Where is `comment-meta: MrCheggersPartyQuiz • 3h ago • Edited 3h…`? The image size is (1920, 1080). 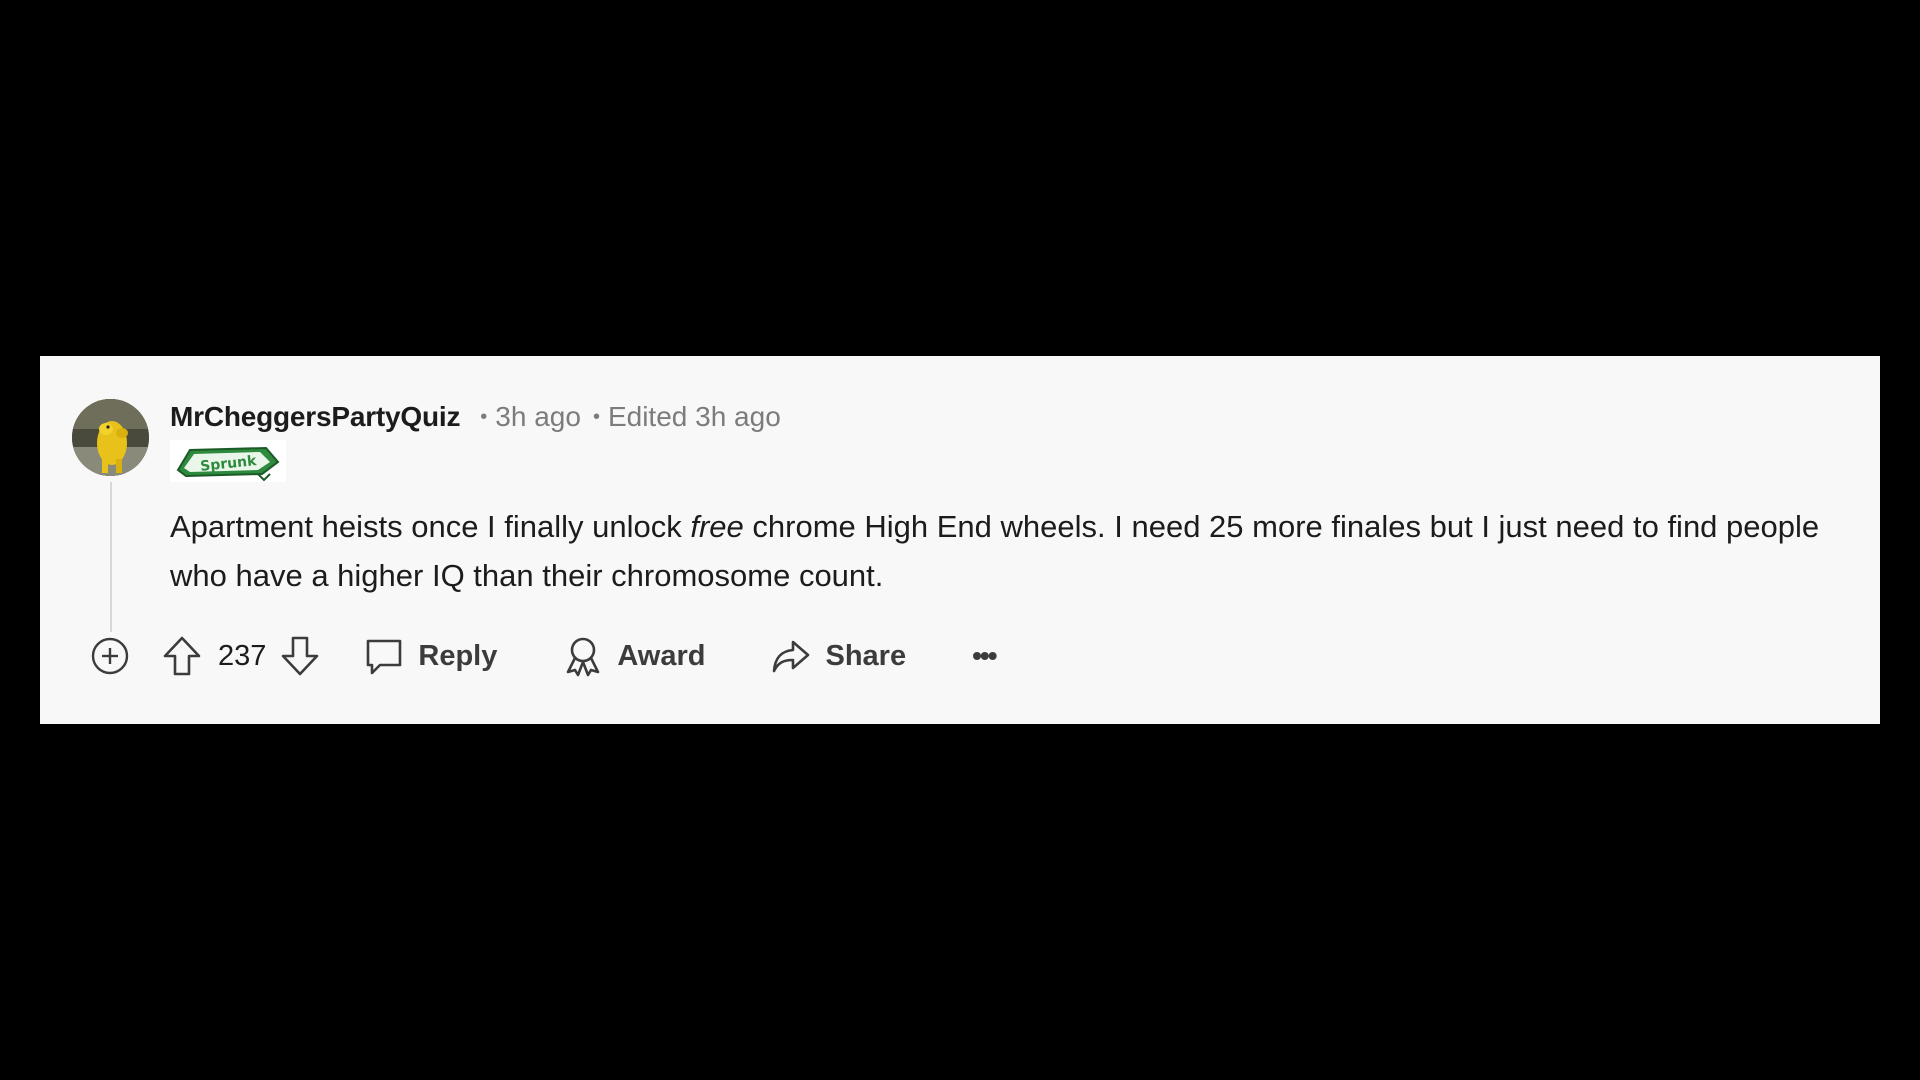 comment-meta: MrCheggersPartyQuiz • 3h ago • Edited 3h… is located at coordinates (475, 417).